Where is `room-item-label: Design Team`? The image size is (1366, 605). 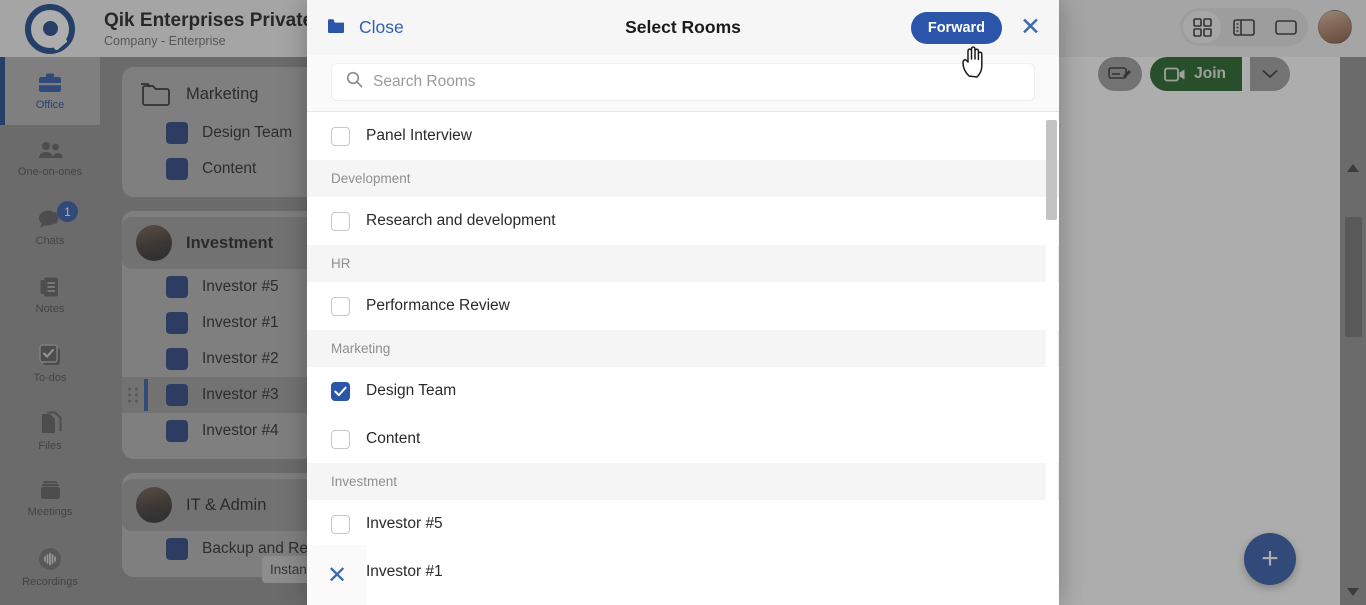
room-item-label: Design Team is located at coordinates (247, 132).